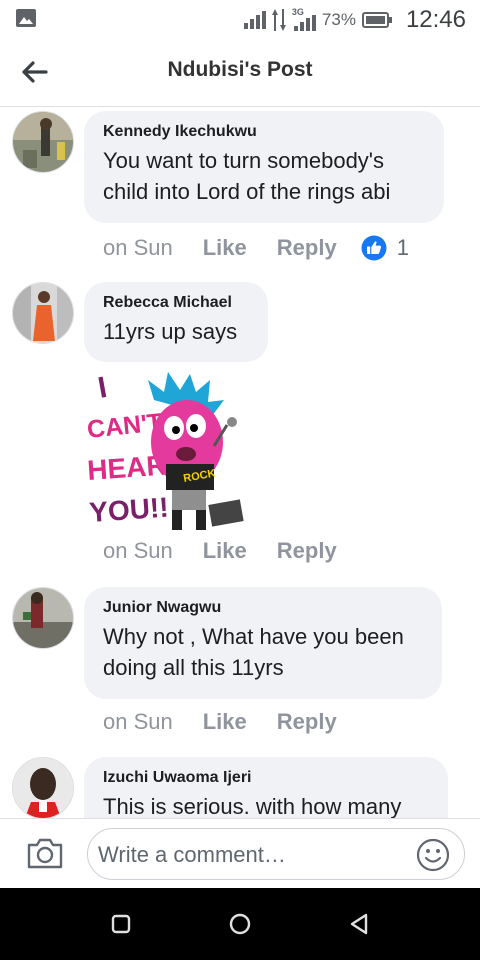  I want to click on camera-icon, so click(45, 853).